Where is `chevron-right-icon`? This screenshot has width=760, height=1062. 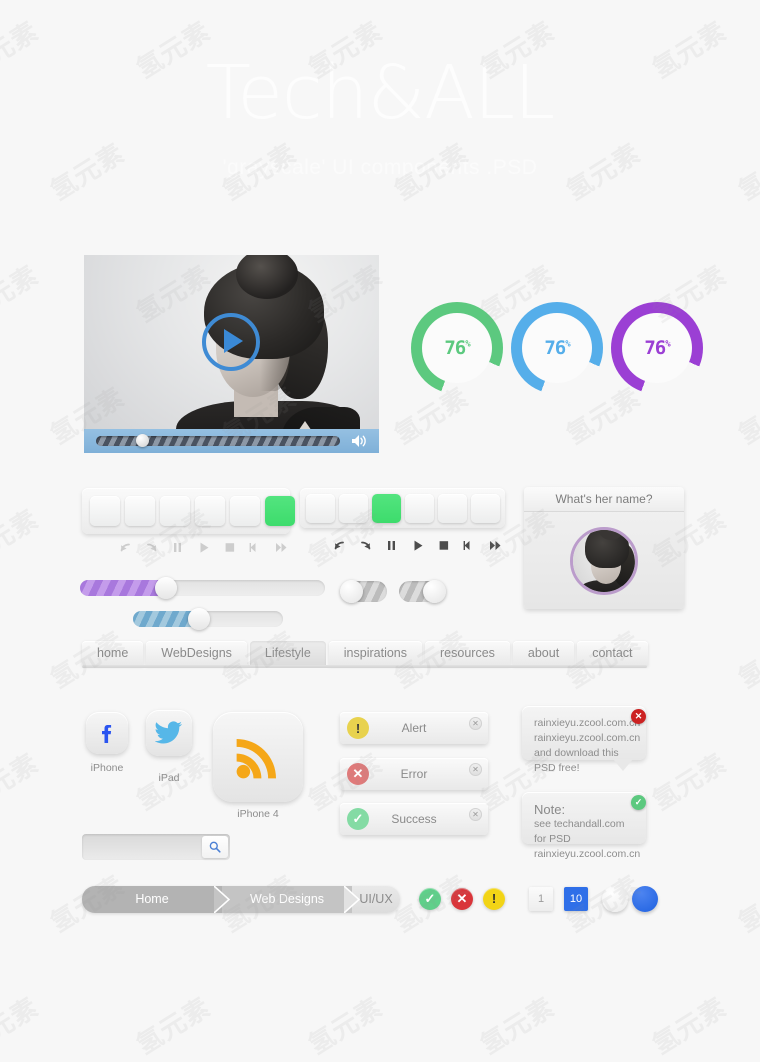
chevron-right-icon is located at coordinates (352, 899).